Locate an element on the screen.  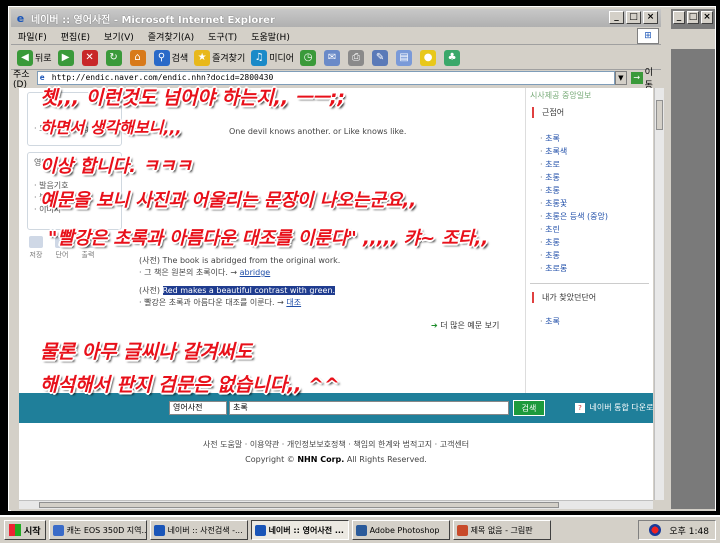
example-1-label: (사전) is located at coordinates (149, 260).